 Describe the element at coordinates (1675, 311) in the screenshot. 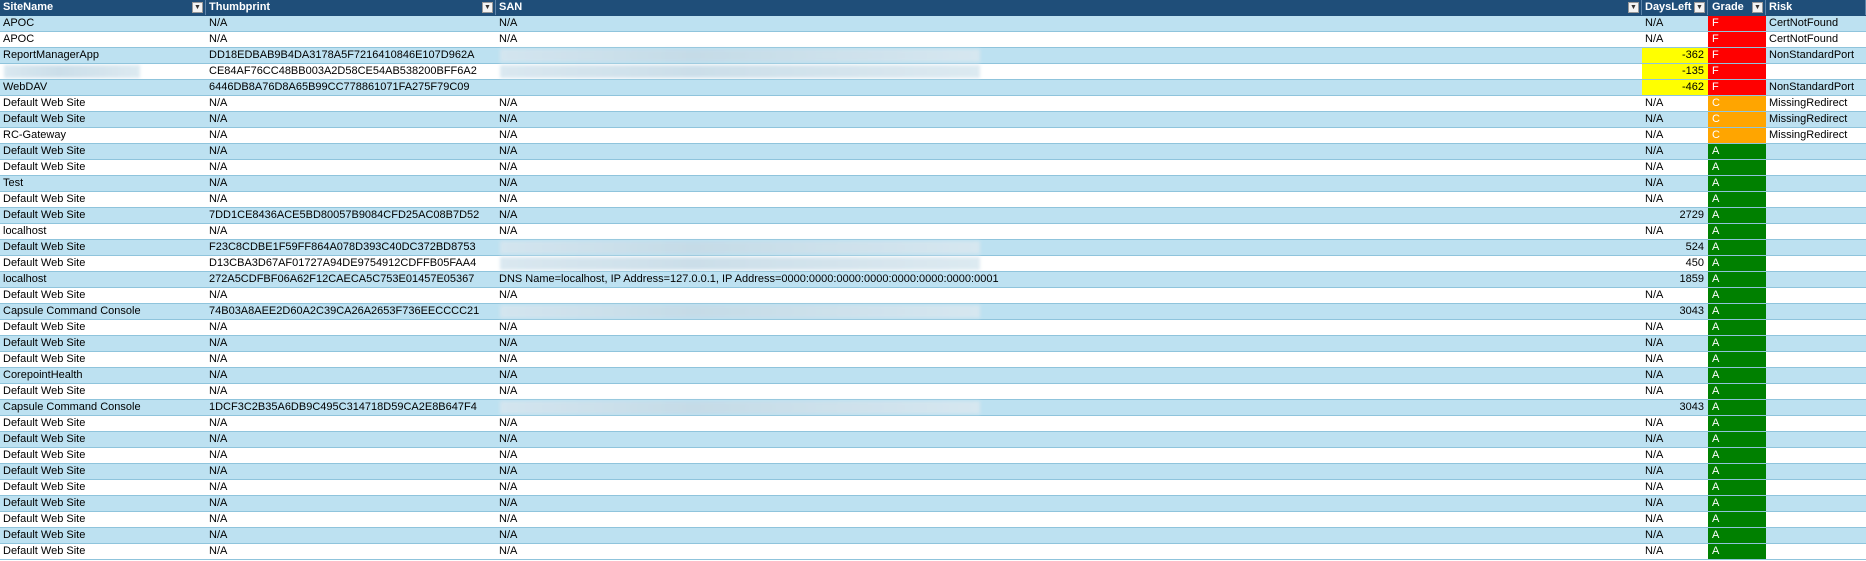

I see `cell-daysleft: 3043` at that location.